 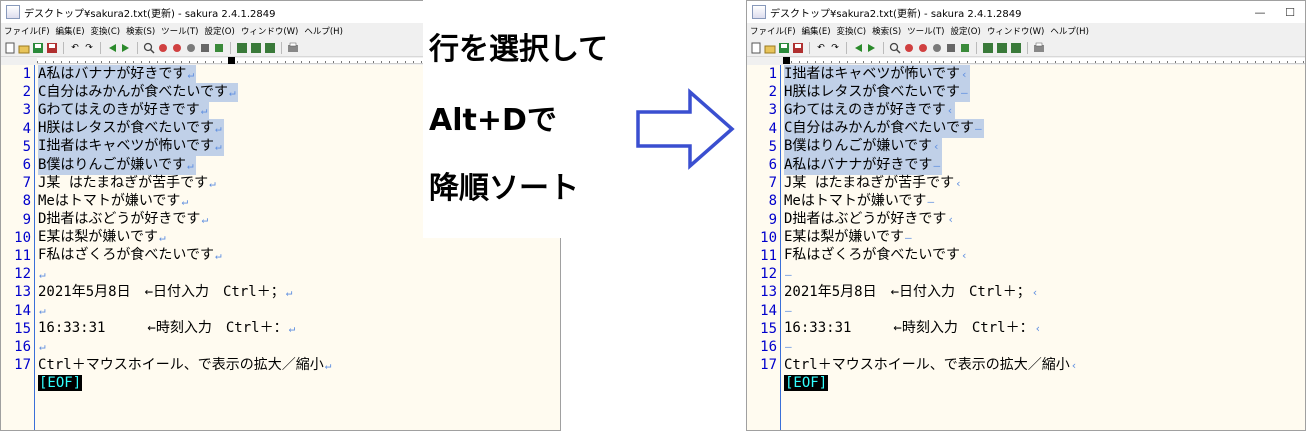 What do you see at coordinates (128, 183) in the screenshot?
I see `line-text: J某 はたまねぎが苦手です↵` at bounding box center [128, 183].